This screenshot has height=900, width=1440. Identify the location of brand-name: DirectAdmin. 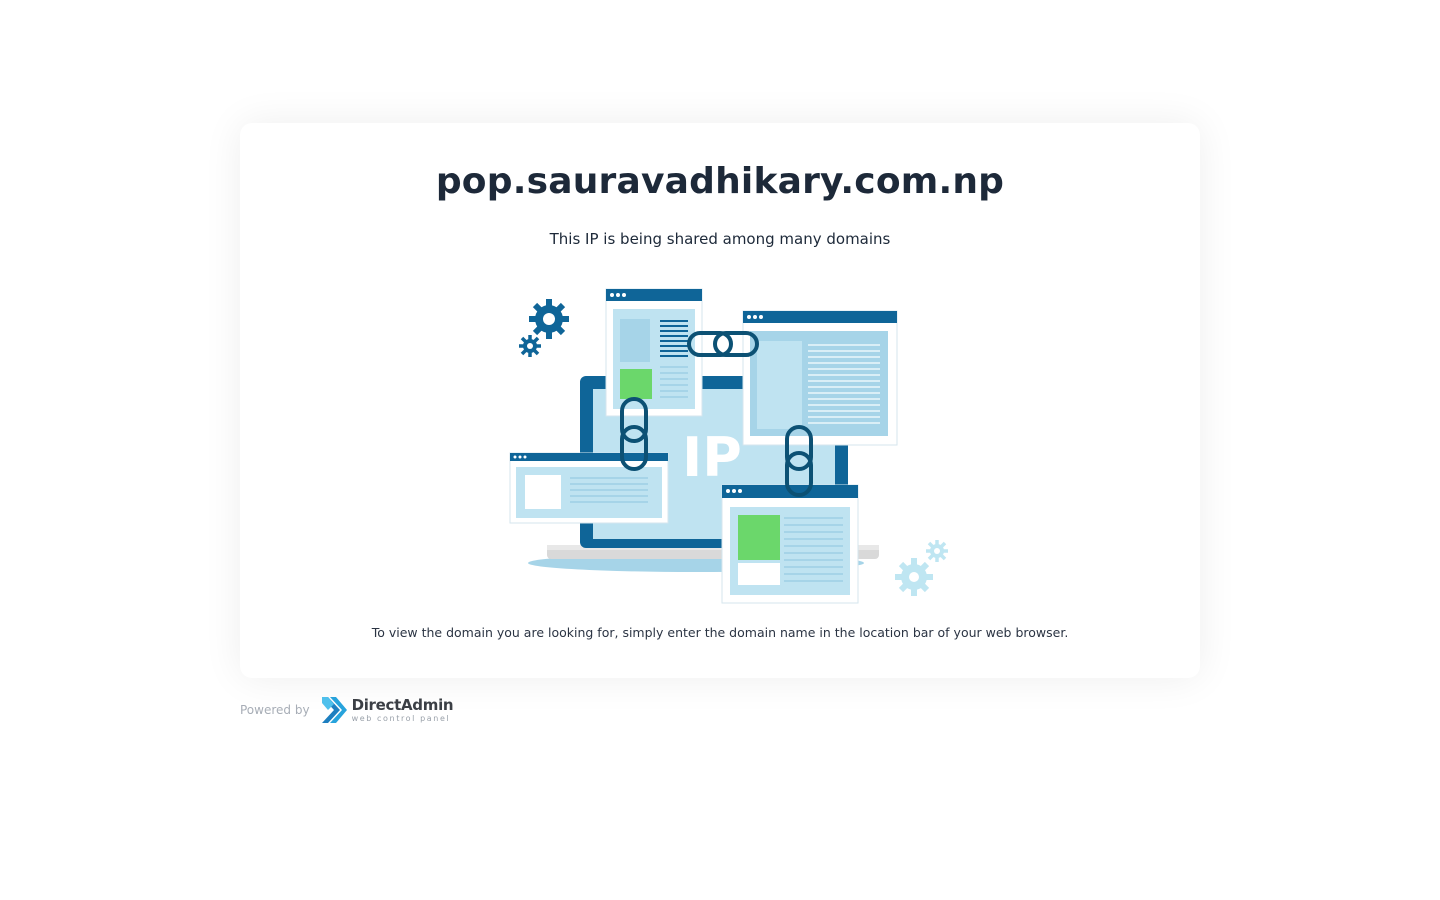
(402, 704).